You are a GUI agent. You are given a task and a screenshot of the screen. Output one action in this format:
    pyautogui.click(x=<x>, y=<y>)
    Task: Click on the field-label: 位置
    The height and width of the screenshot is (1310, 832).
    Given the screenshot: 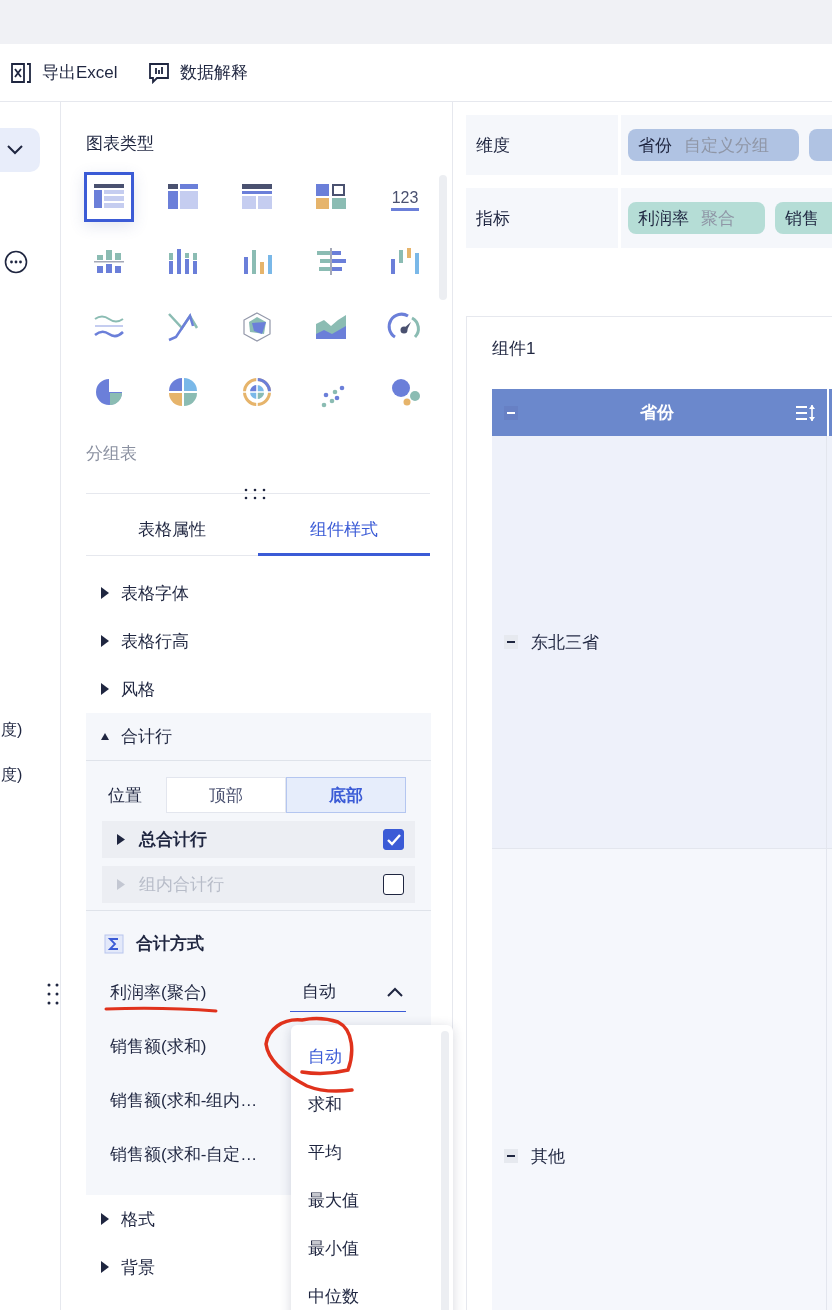 What is the action you would take?
    pyautogui.click(x=125, y=795)
    